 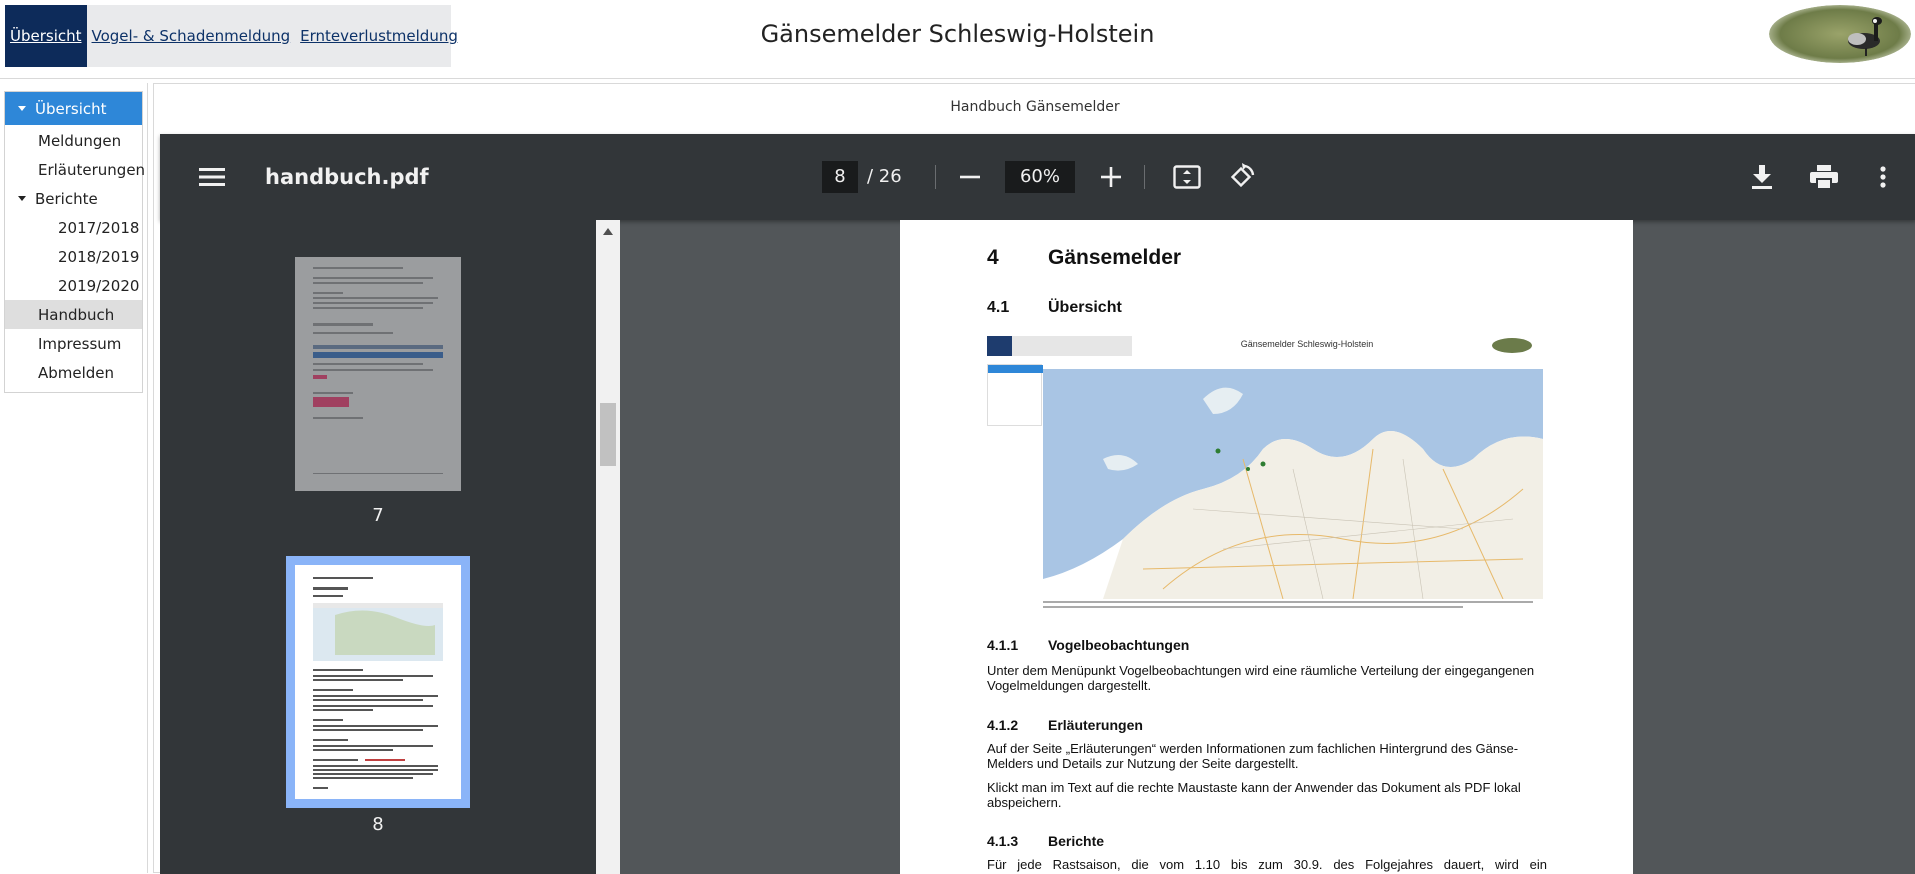 I want to click on minus-icon, so click(x=970, y=177).